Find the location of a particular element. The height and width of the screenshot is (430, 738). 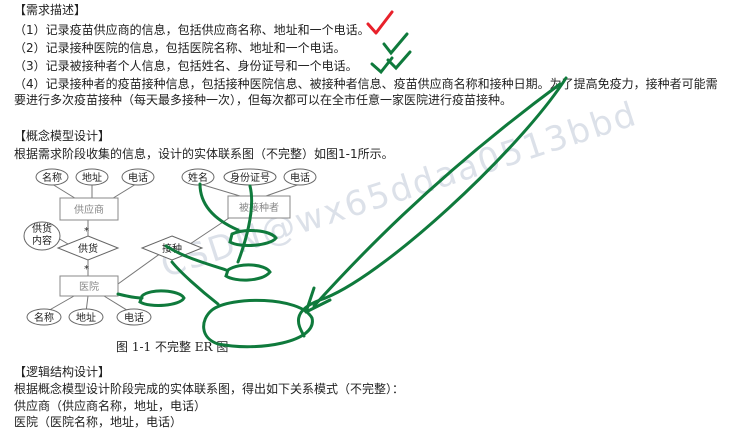

entity-vaccinee-label: 被接种者 is located at coordinates (259, 207).